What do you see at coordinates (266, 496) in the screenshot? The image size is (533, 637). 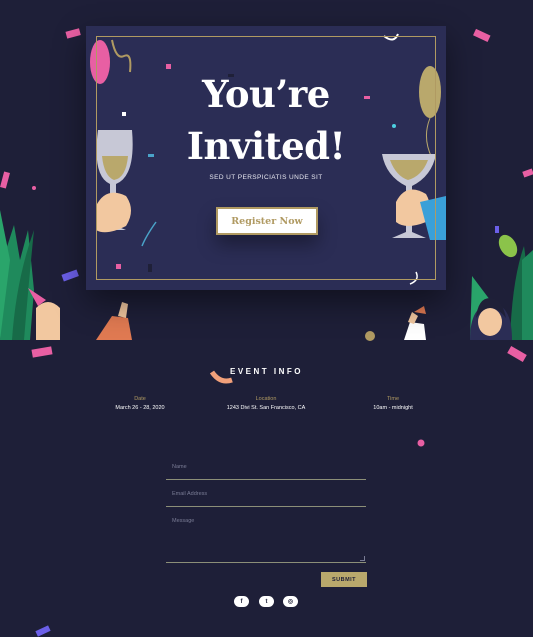 I see `email-field: Email Address` at bounding box center [266, 496].